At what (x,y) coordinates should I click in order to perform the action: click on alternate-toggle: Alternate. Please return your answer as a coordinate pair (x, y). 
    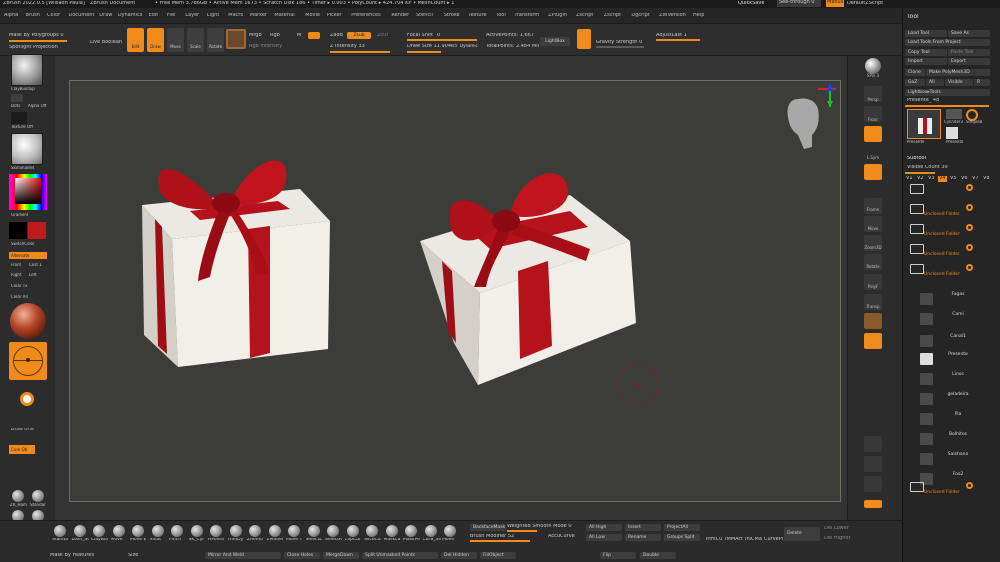
    Looking at the image, I should click on (28, 255).